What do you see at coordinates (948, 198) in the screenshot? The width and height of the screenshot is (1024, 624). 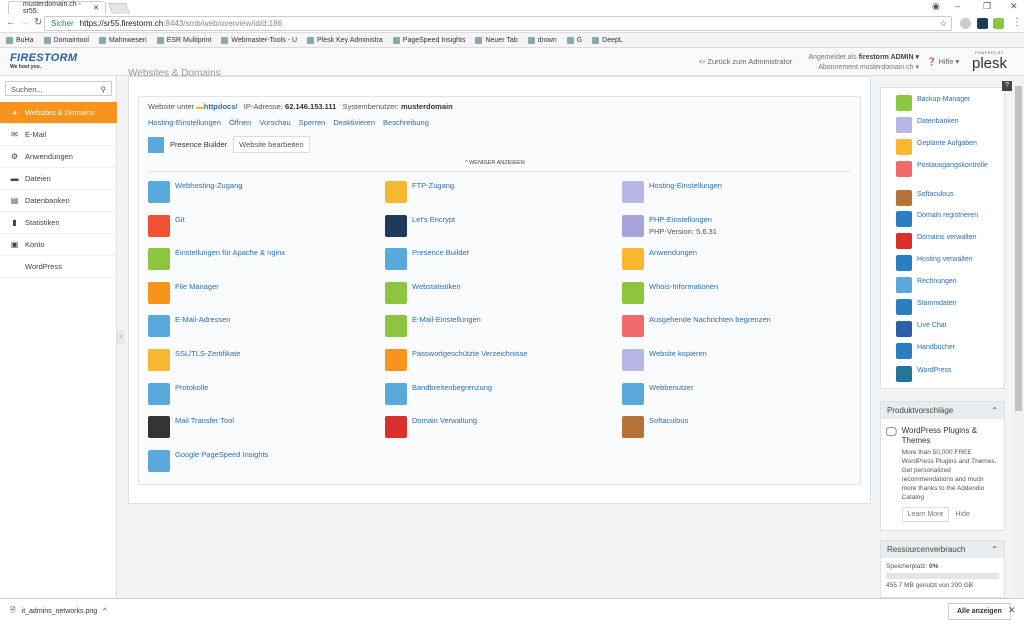 I see `quick-link: Softaculous` at bounding box center [948, 198].